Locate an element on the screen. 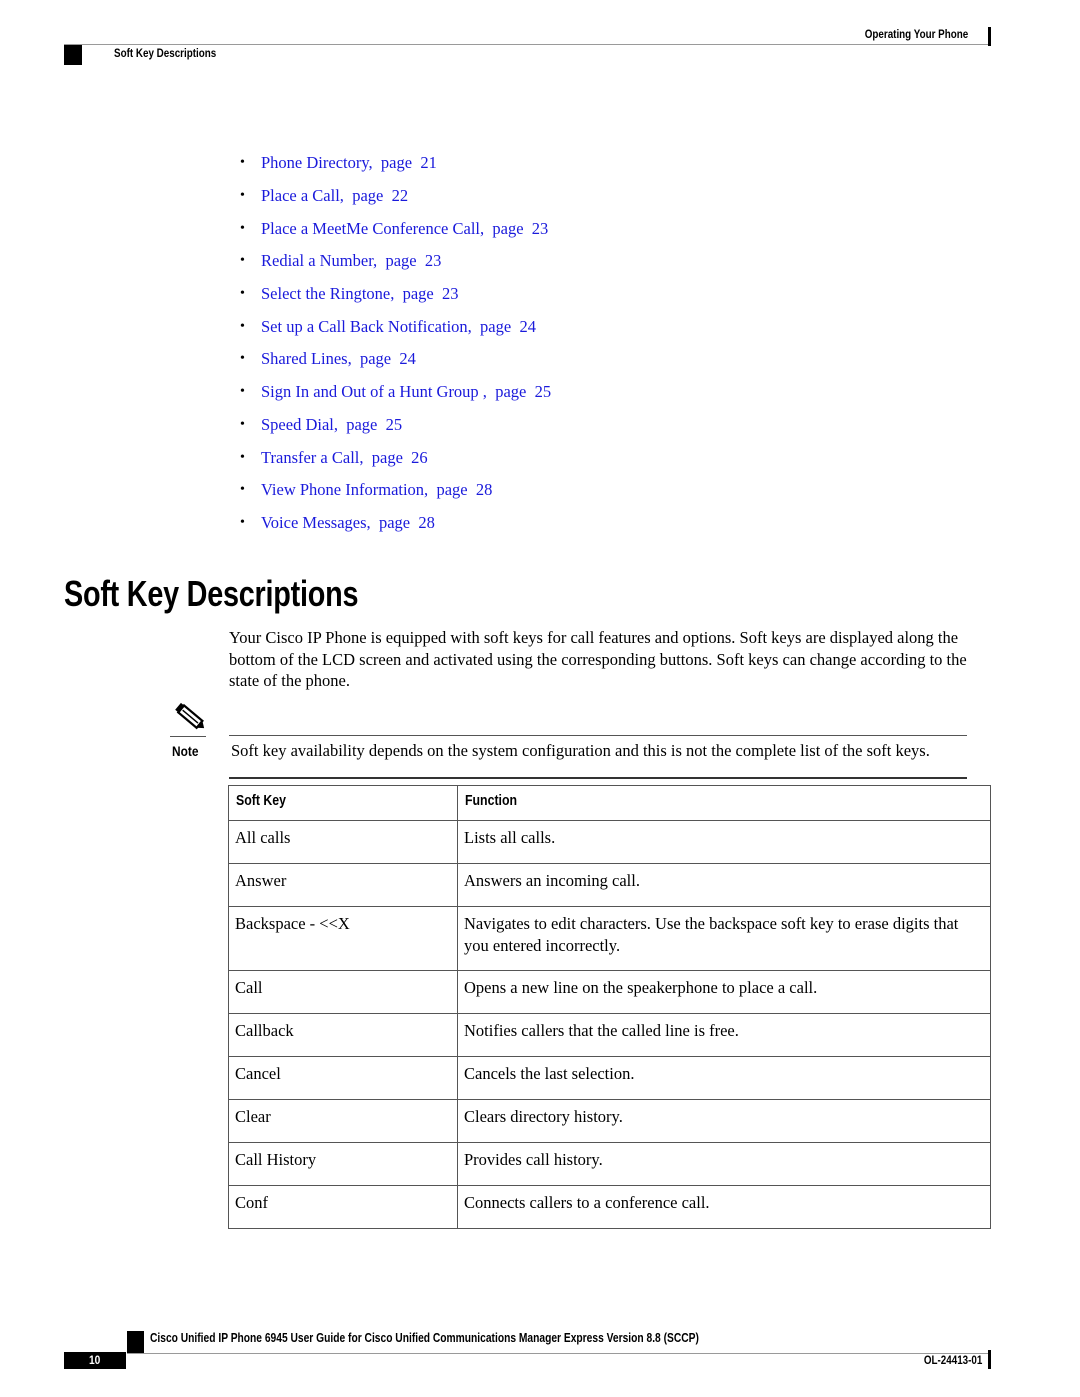 The width and height of the screenshot is (1080, 1397). topic-list-item: • Place a Call, page 22 is located at coordinates (395, 196).